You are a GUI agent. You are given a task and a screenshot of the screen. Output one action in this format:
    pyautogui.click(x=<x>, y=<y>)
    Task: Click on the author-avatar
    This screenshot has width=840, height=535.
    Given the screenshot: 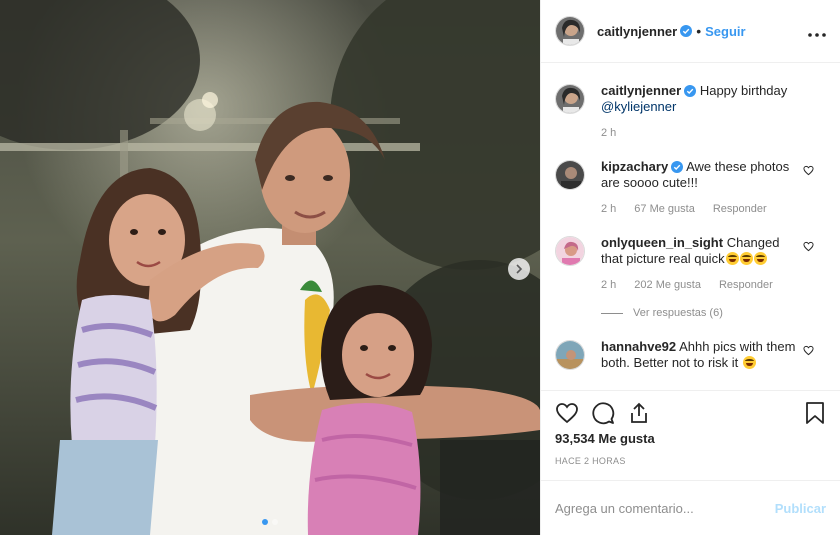 What is the action you would take?
    pyautogui.click(x=570, y=31)
    